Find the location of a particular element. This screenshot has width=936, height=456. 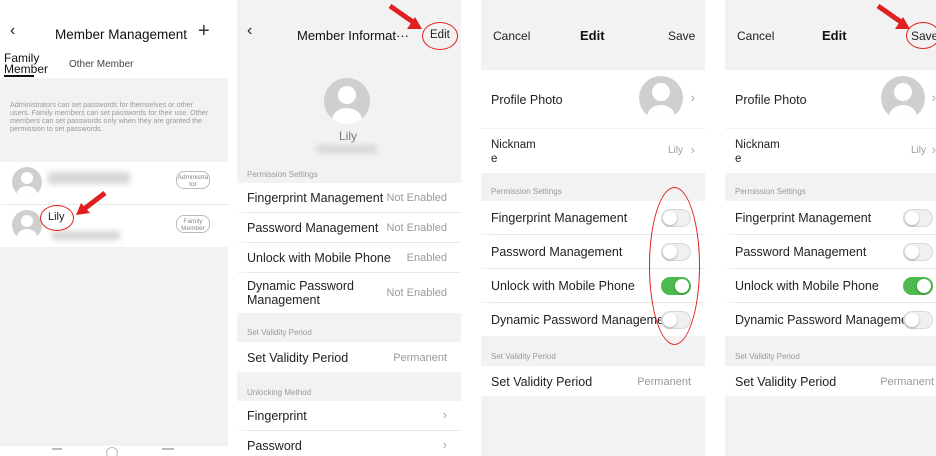

toggle-fingerprint is located at coordinates (918, 218).